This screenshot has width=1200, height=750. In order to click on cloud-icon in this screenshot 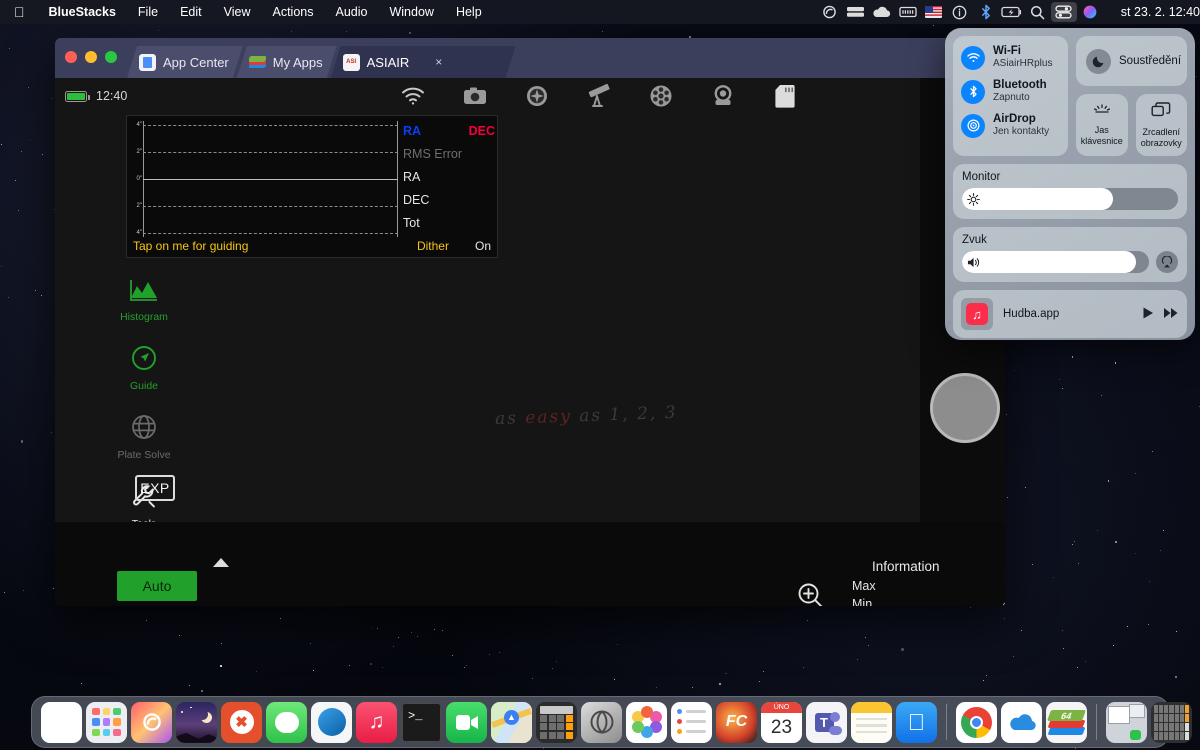, I will do `click(882, 12)`.